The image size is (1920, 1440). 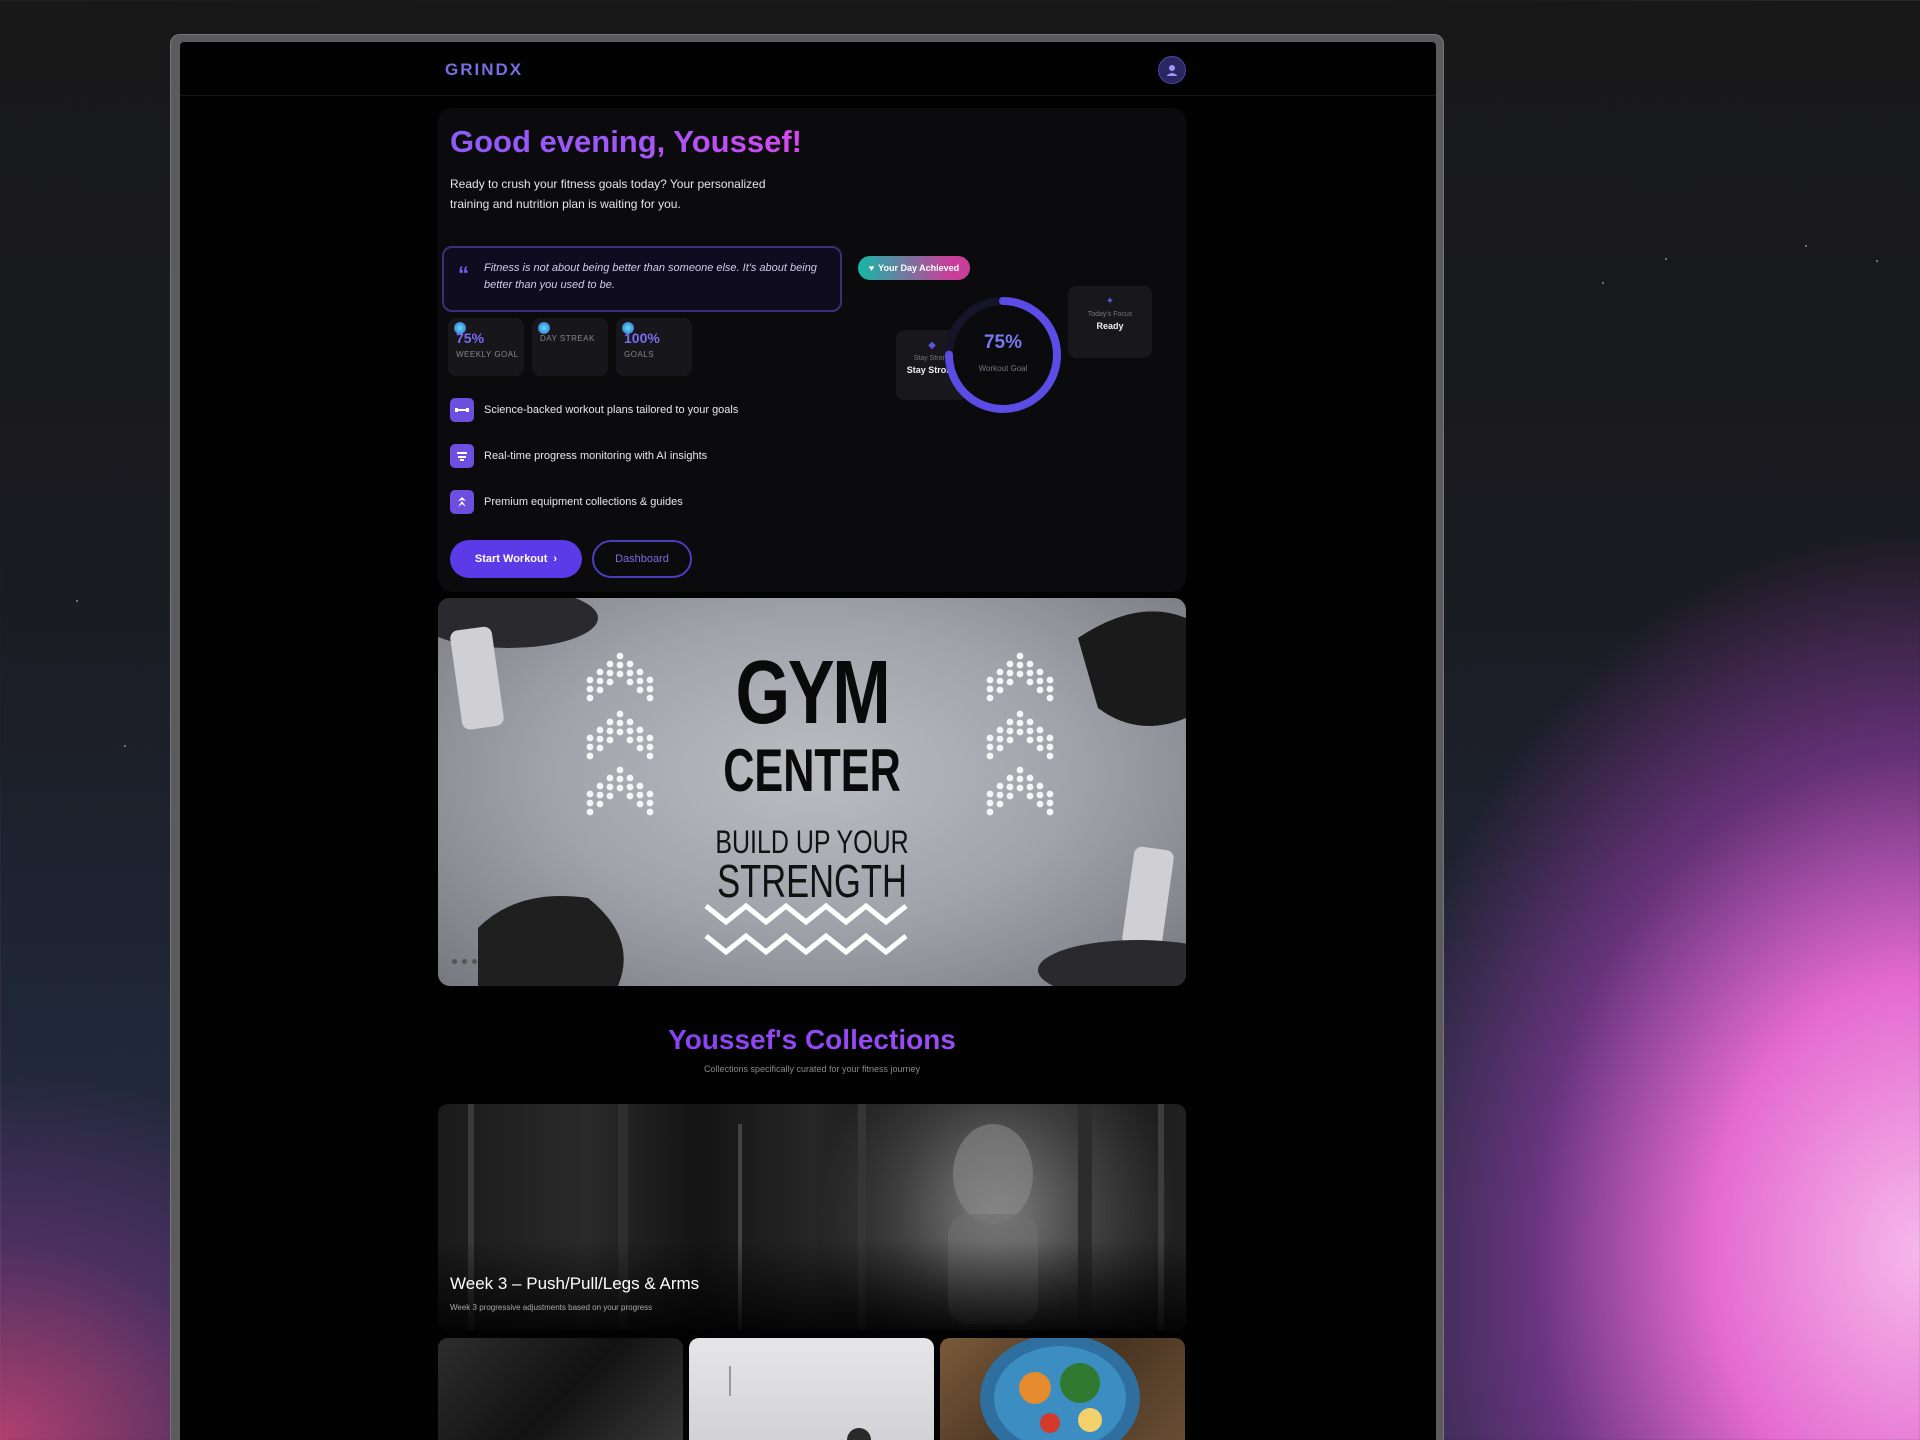 I want to click on gym-banner-carousel: GYM CENTER BUILD UP YOUR STRENGTH, so click(x=812, y=792).